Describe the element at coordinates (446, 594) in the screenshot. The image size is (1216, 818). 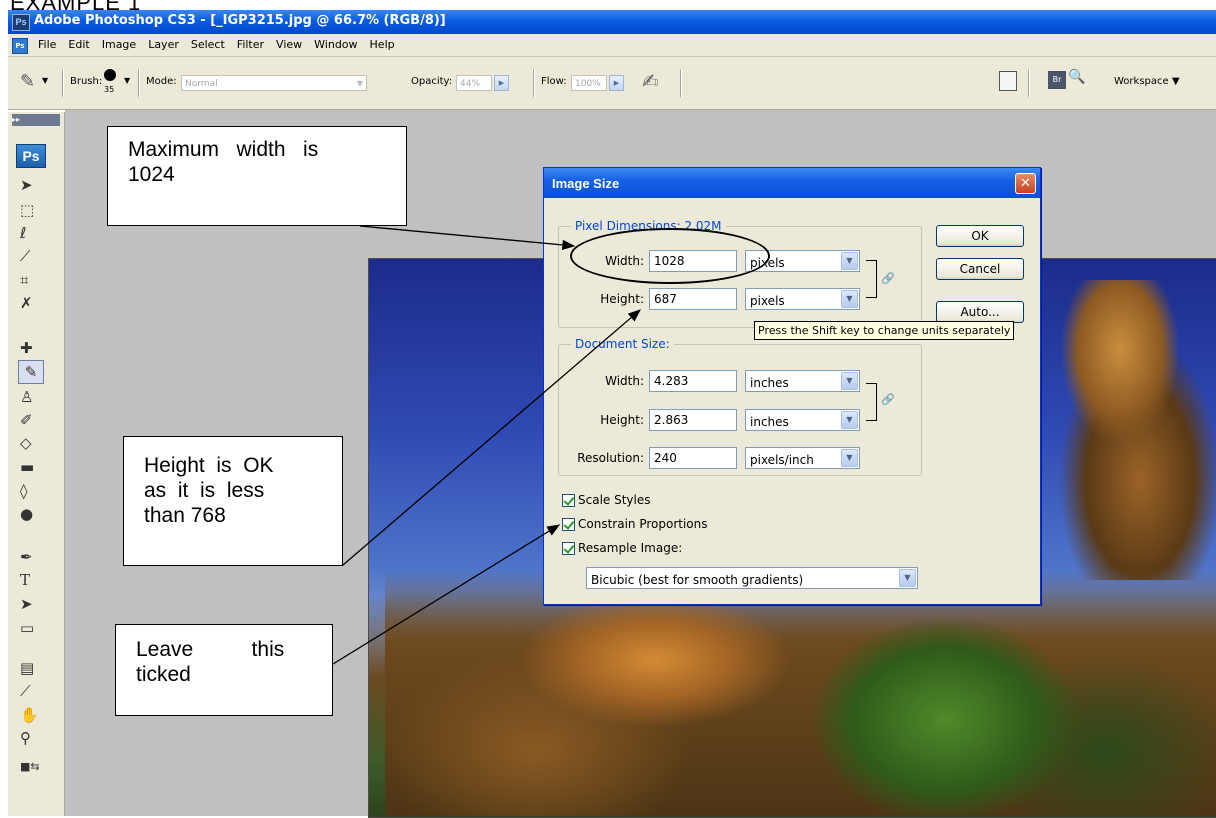
I see `arrow-to-constrain-checkbox` at that location.